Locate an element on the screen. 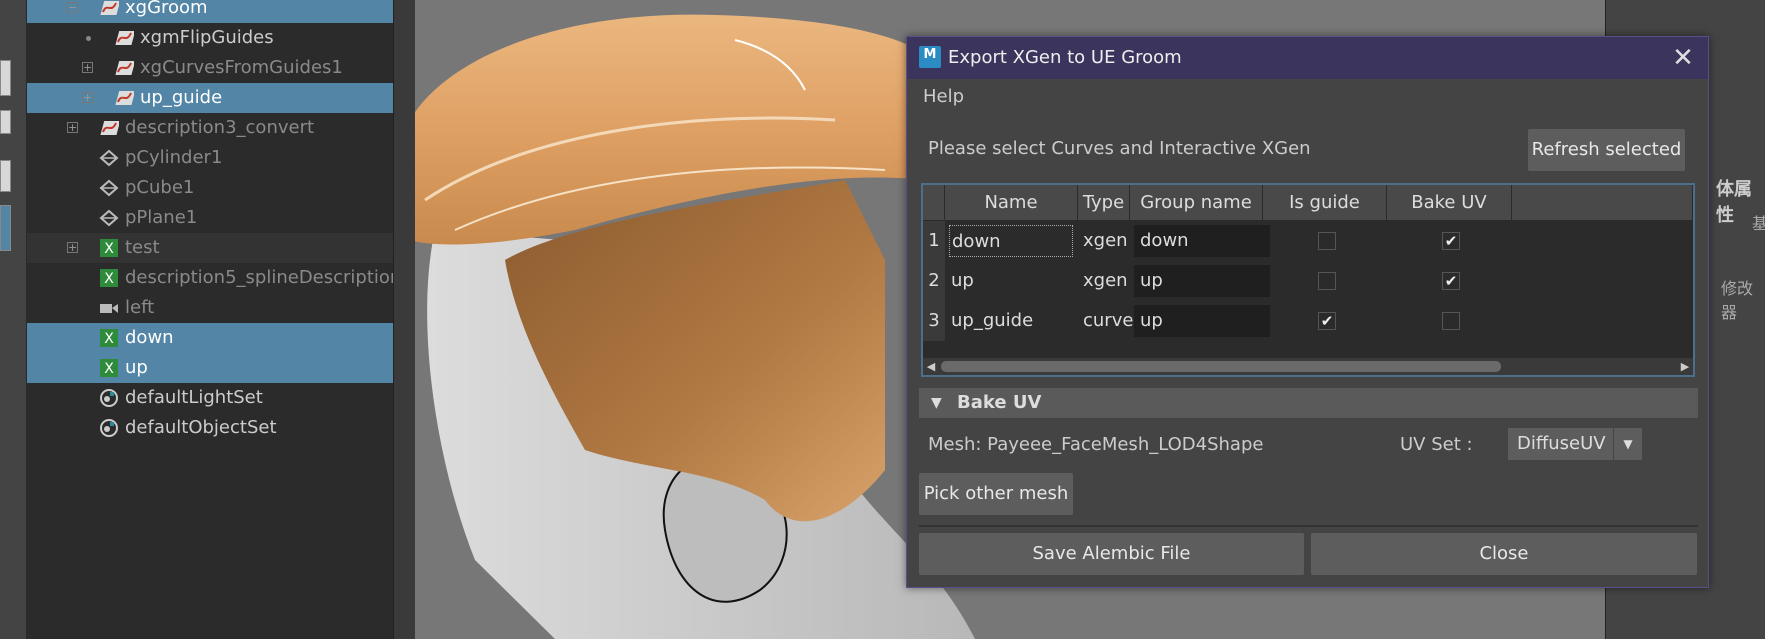  outliner-item-label: description5_splineDescription is located at coordinates (263, 277).